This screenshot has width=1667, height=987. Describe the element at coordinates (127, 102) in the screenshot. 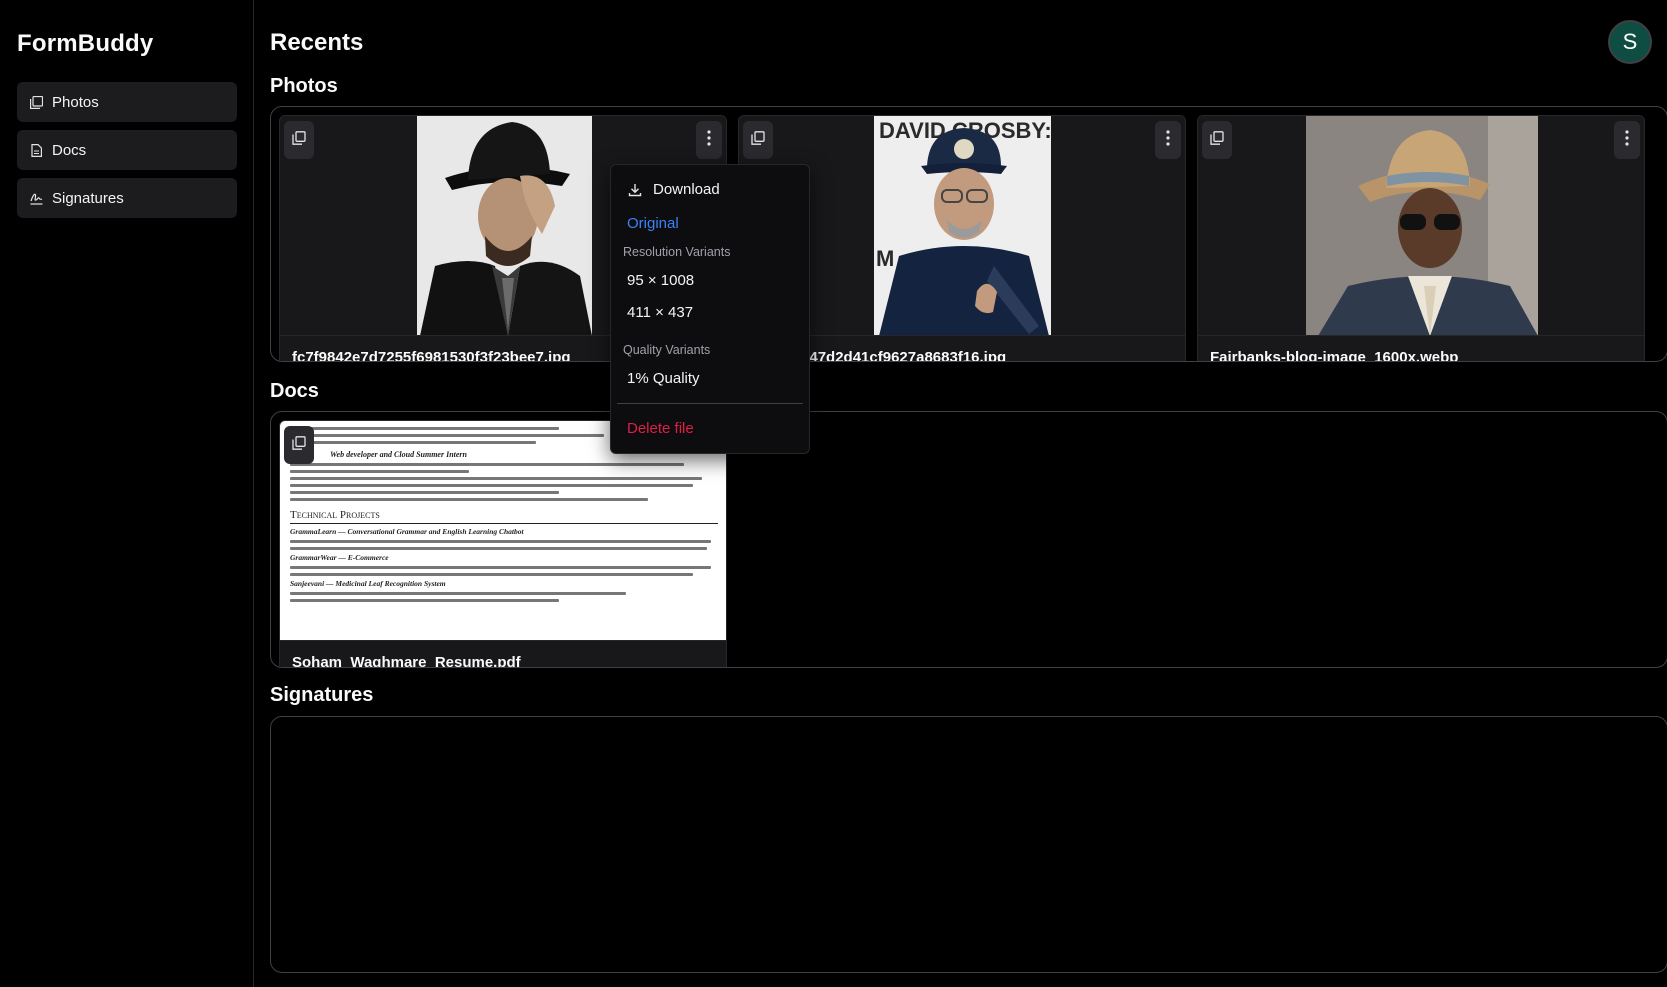

I see `sidebar-item-photos: Photos` at that location.